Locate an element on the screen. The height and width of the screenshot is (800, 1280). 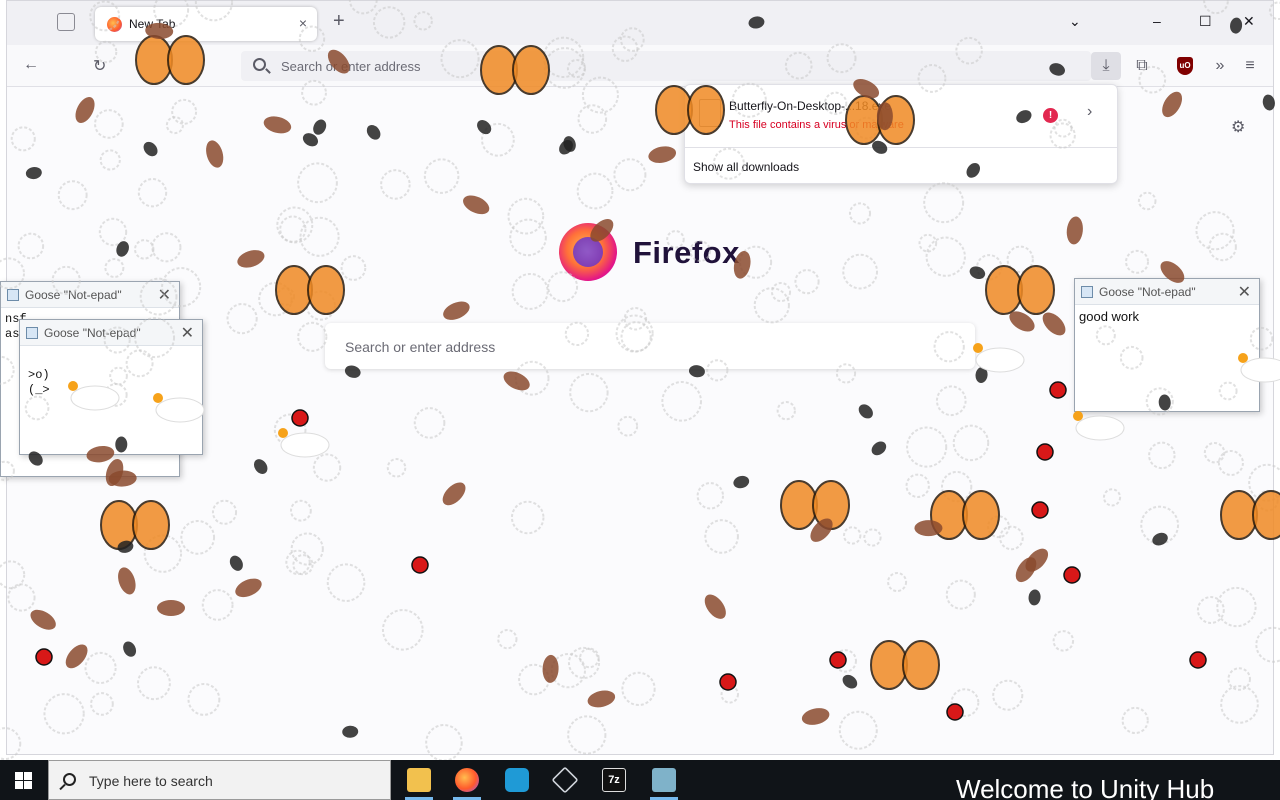
taskbar: 7z Welcome to Unity Hub is located at coordinates (640, 780).